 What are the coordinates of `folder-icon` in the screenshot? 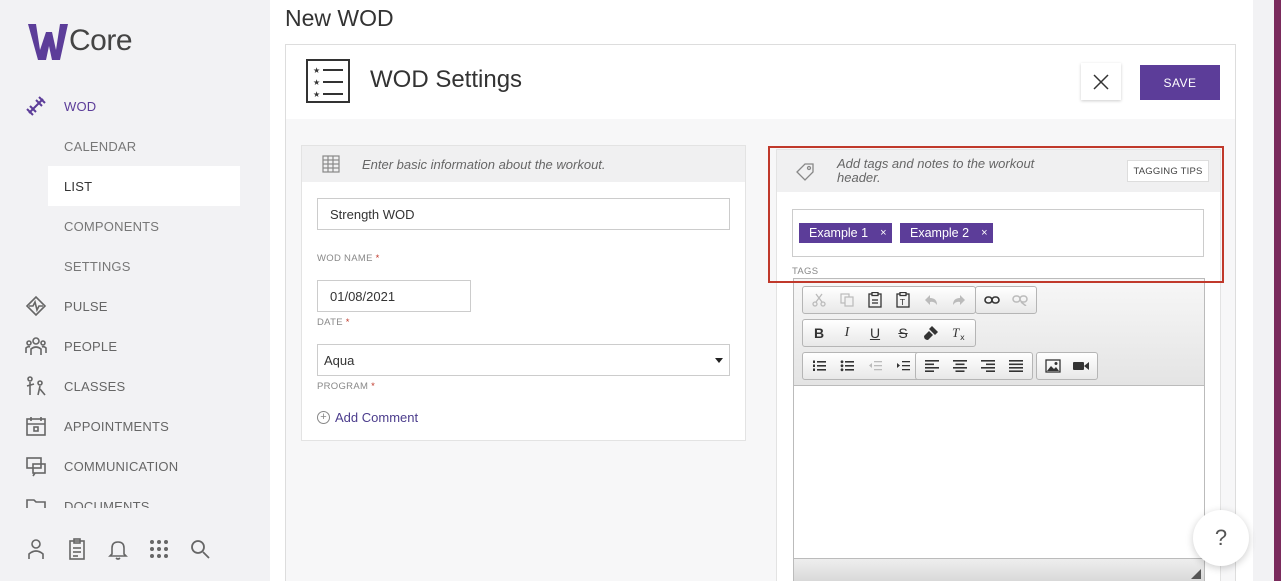 It's located at (36, 501).